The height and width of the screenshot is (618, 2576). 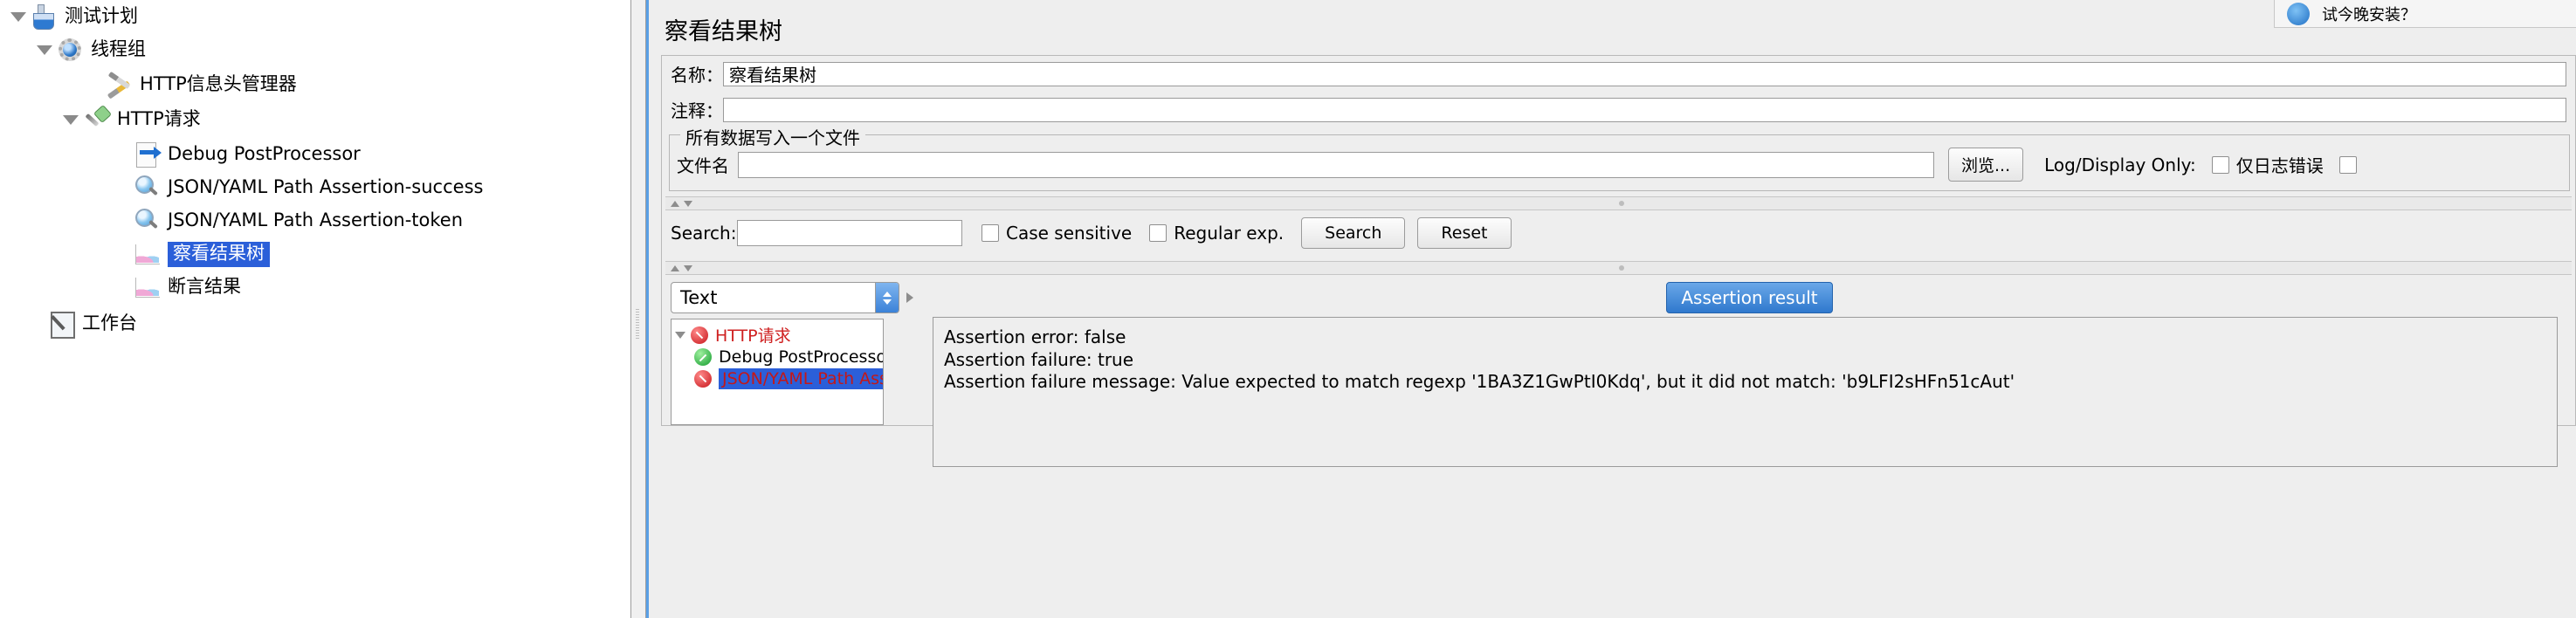 What do you see at coordinates (2120, 164) in the screenshot?
I see `log-display-only-label: Log/Display Only:` at bounding box center [2120, 164].